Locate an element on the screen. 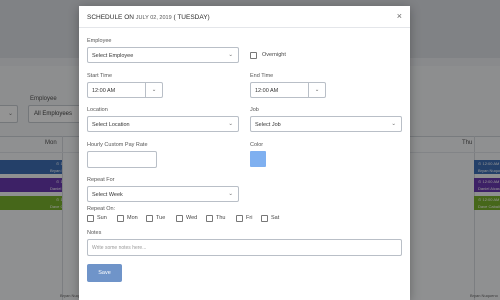  pay-rate-label: Hourly Custom Pay Rate is located at coordinates (117, 145).